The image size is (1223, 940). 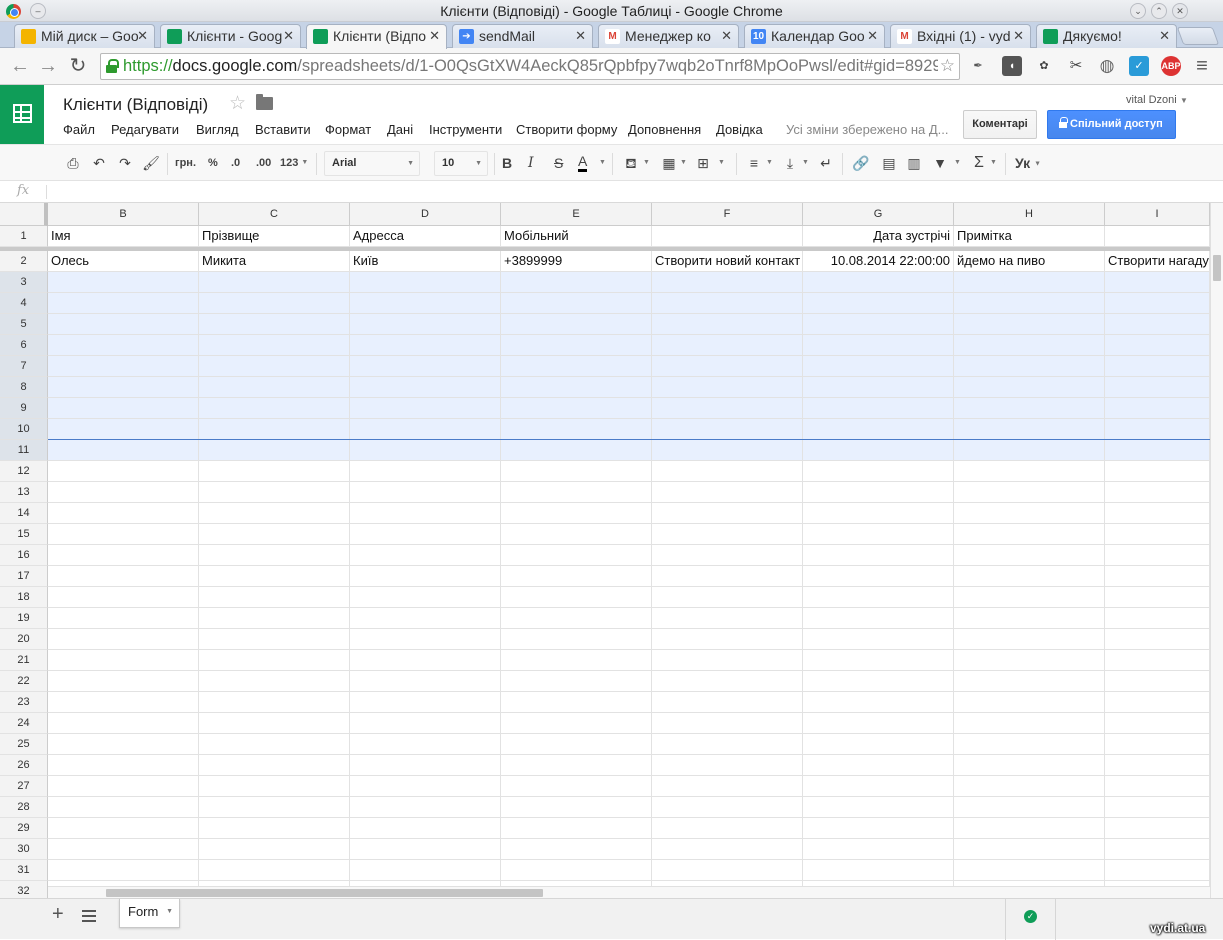 I want to click on evernote-icon: ✿, so click(x=1044, y=66).